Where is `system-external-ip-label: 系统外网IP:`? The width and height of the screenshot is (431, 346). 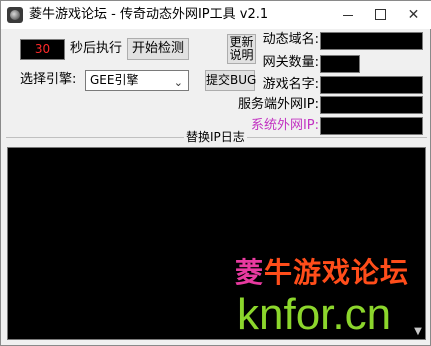
system-external-ip-label: 系统外网IP: is located at coordinates (284, 125).